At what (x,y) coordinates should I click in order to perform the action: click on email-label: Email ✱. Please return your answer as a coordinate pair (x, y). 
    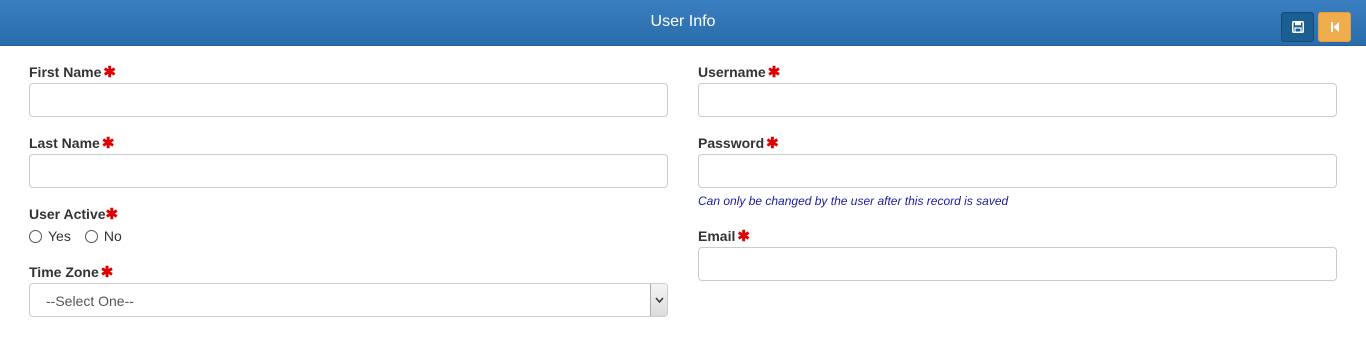
    Looking at the image, I should click on (724, 236).